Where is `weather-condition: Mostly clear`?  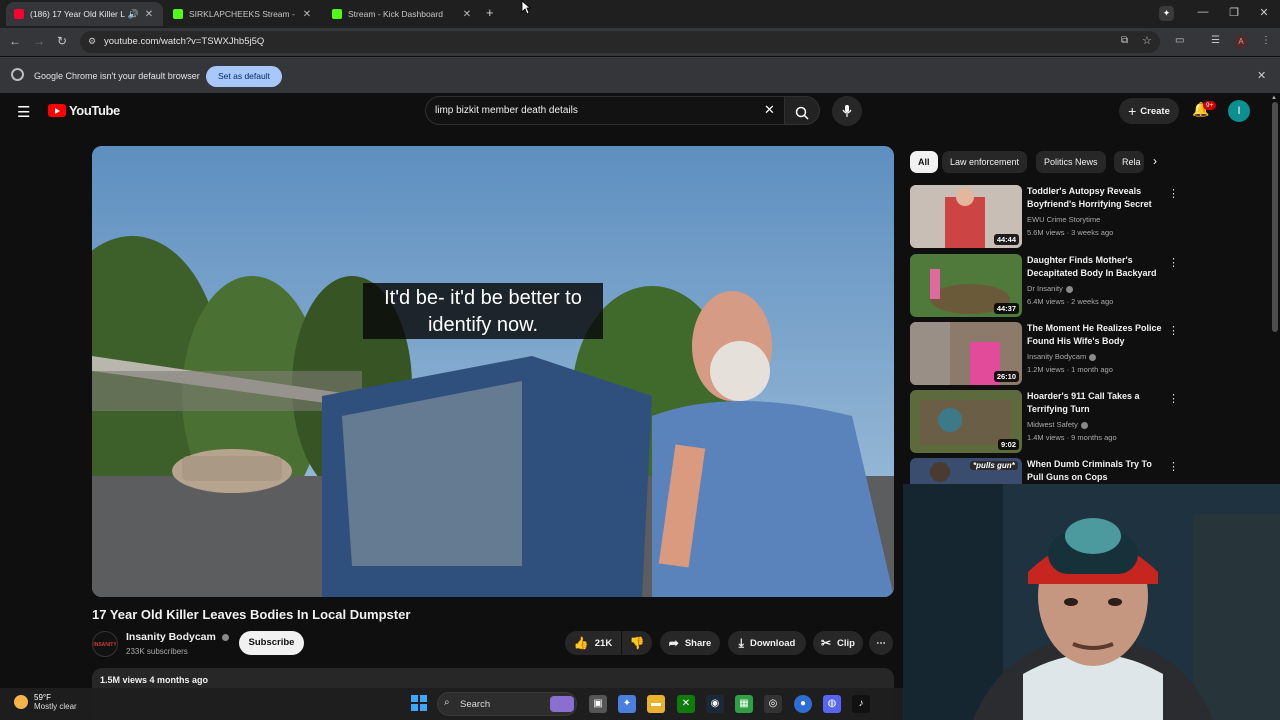
weather-condition: Mostly clear is located at coordinates (55, 706).